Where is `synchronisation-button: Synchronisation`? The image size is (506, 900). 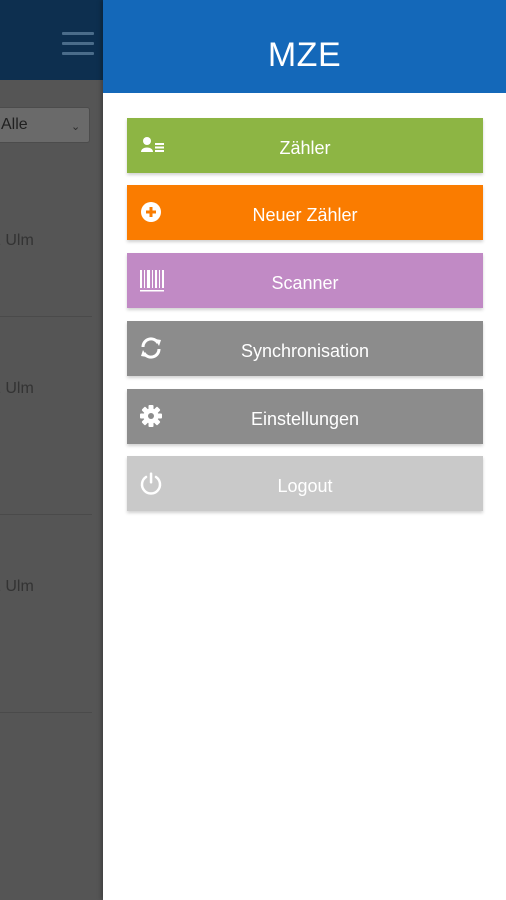
synchronisation-button: Synchronisation is located at coordinates (305, 348).